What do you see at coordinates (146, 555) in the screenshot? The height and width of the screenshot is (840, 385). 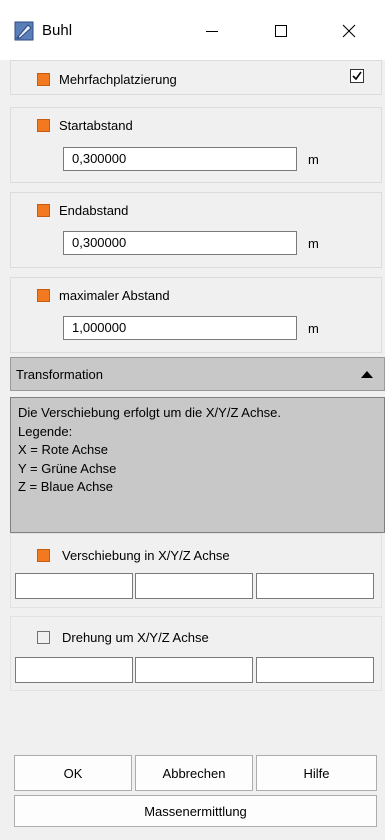 I see `verschiebung-label: Verschiebung in X/Y/Z Achse` at bounding box center [146, 555].